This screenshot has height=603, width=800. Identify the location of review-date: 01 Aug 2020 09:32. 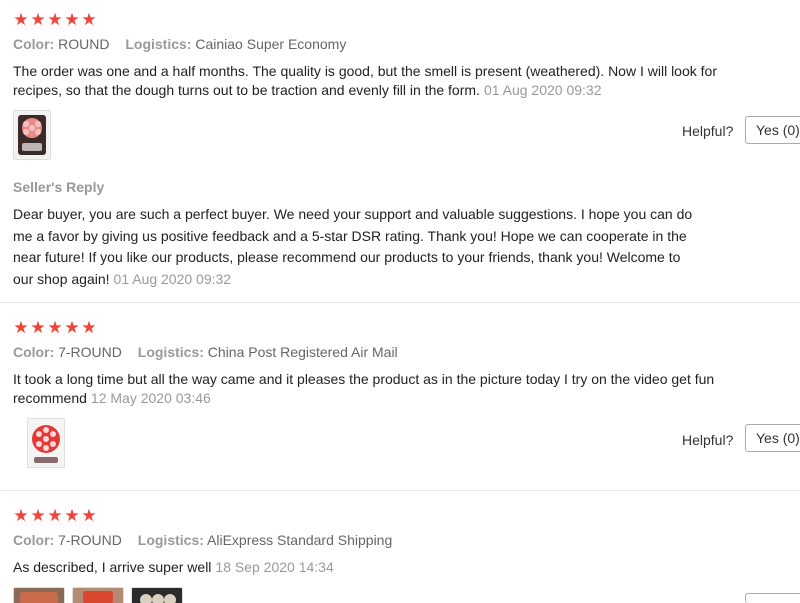
(542, 90).